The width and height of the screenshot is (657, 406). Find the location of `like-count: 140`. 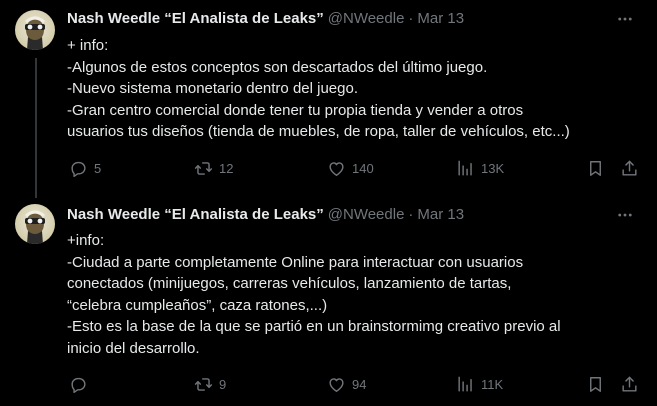

like-count: 140 is located at coordinates (363, 168).